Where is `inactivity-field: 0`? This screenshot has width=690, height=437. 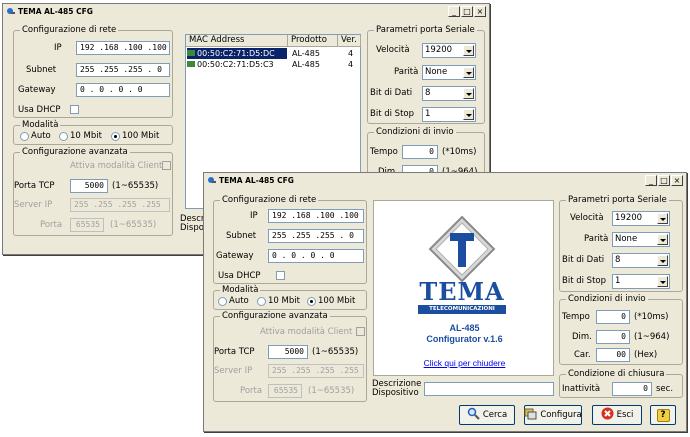 inactivity-field: 0 is located at coordinates (632, 389).